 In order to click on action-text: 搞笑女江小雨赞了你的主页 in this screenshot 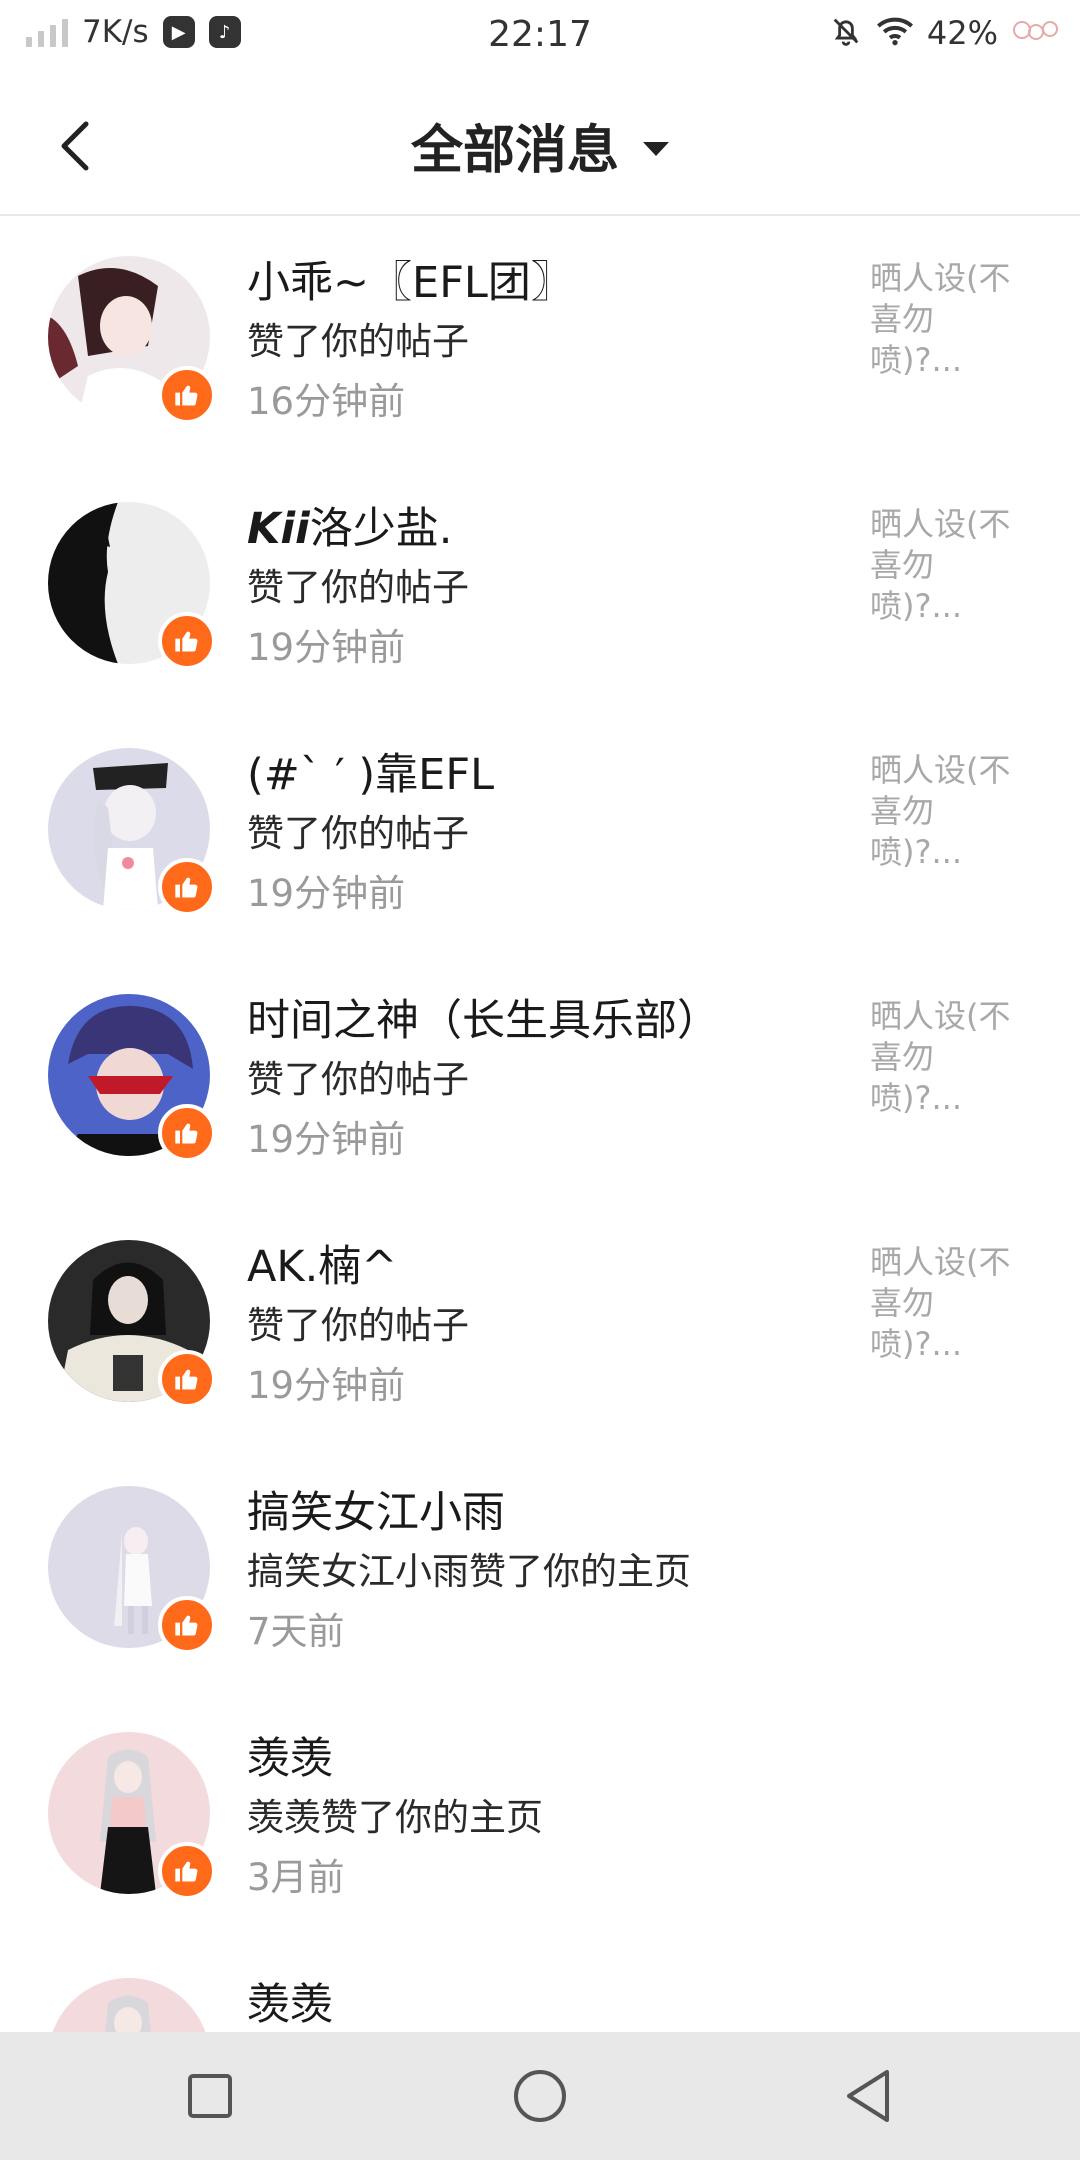, I will do `click(469, 1571)`.